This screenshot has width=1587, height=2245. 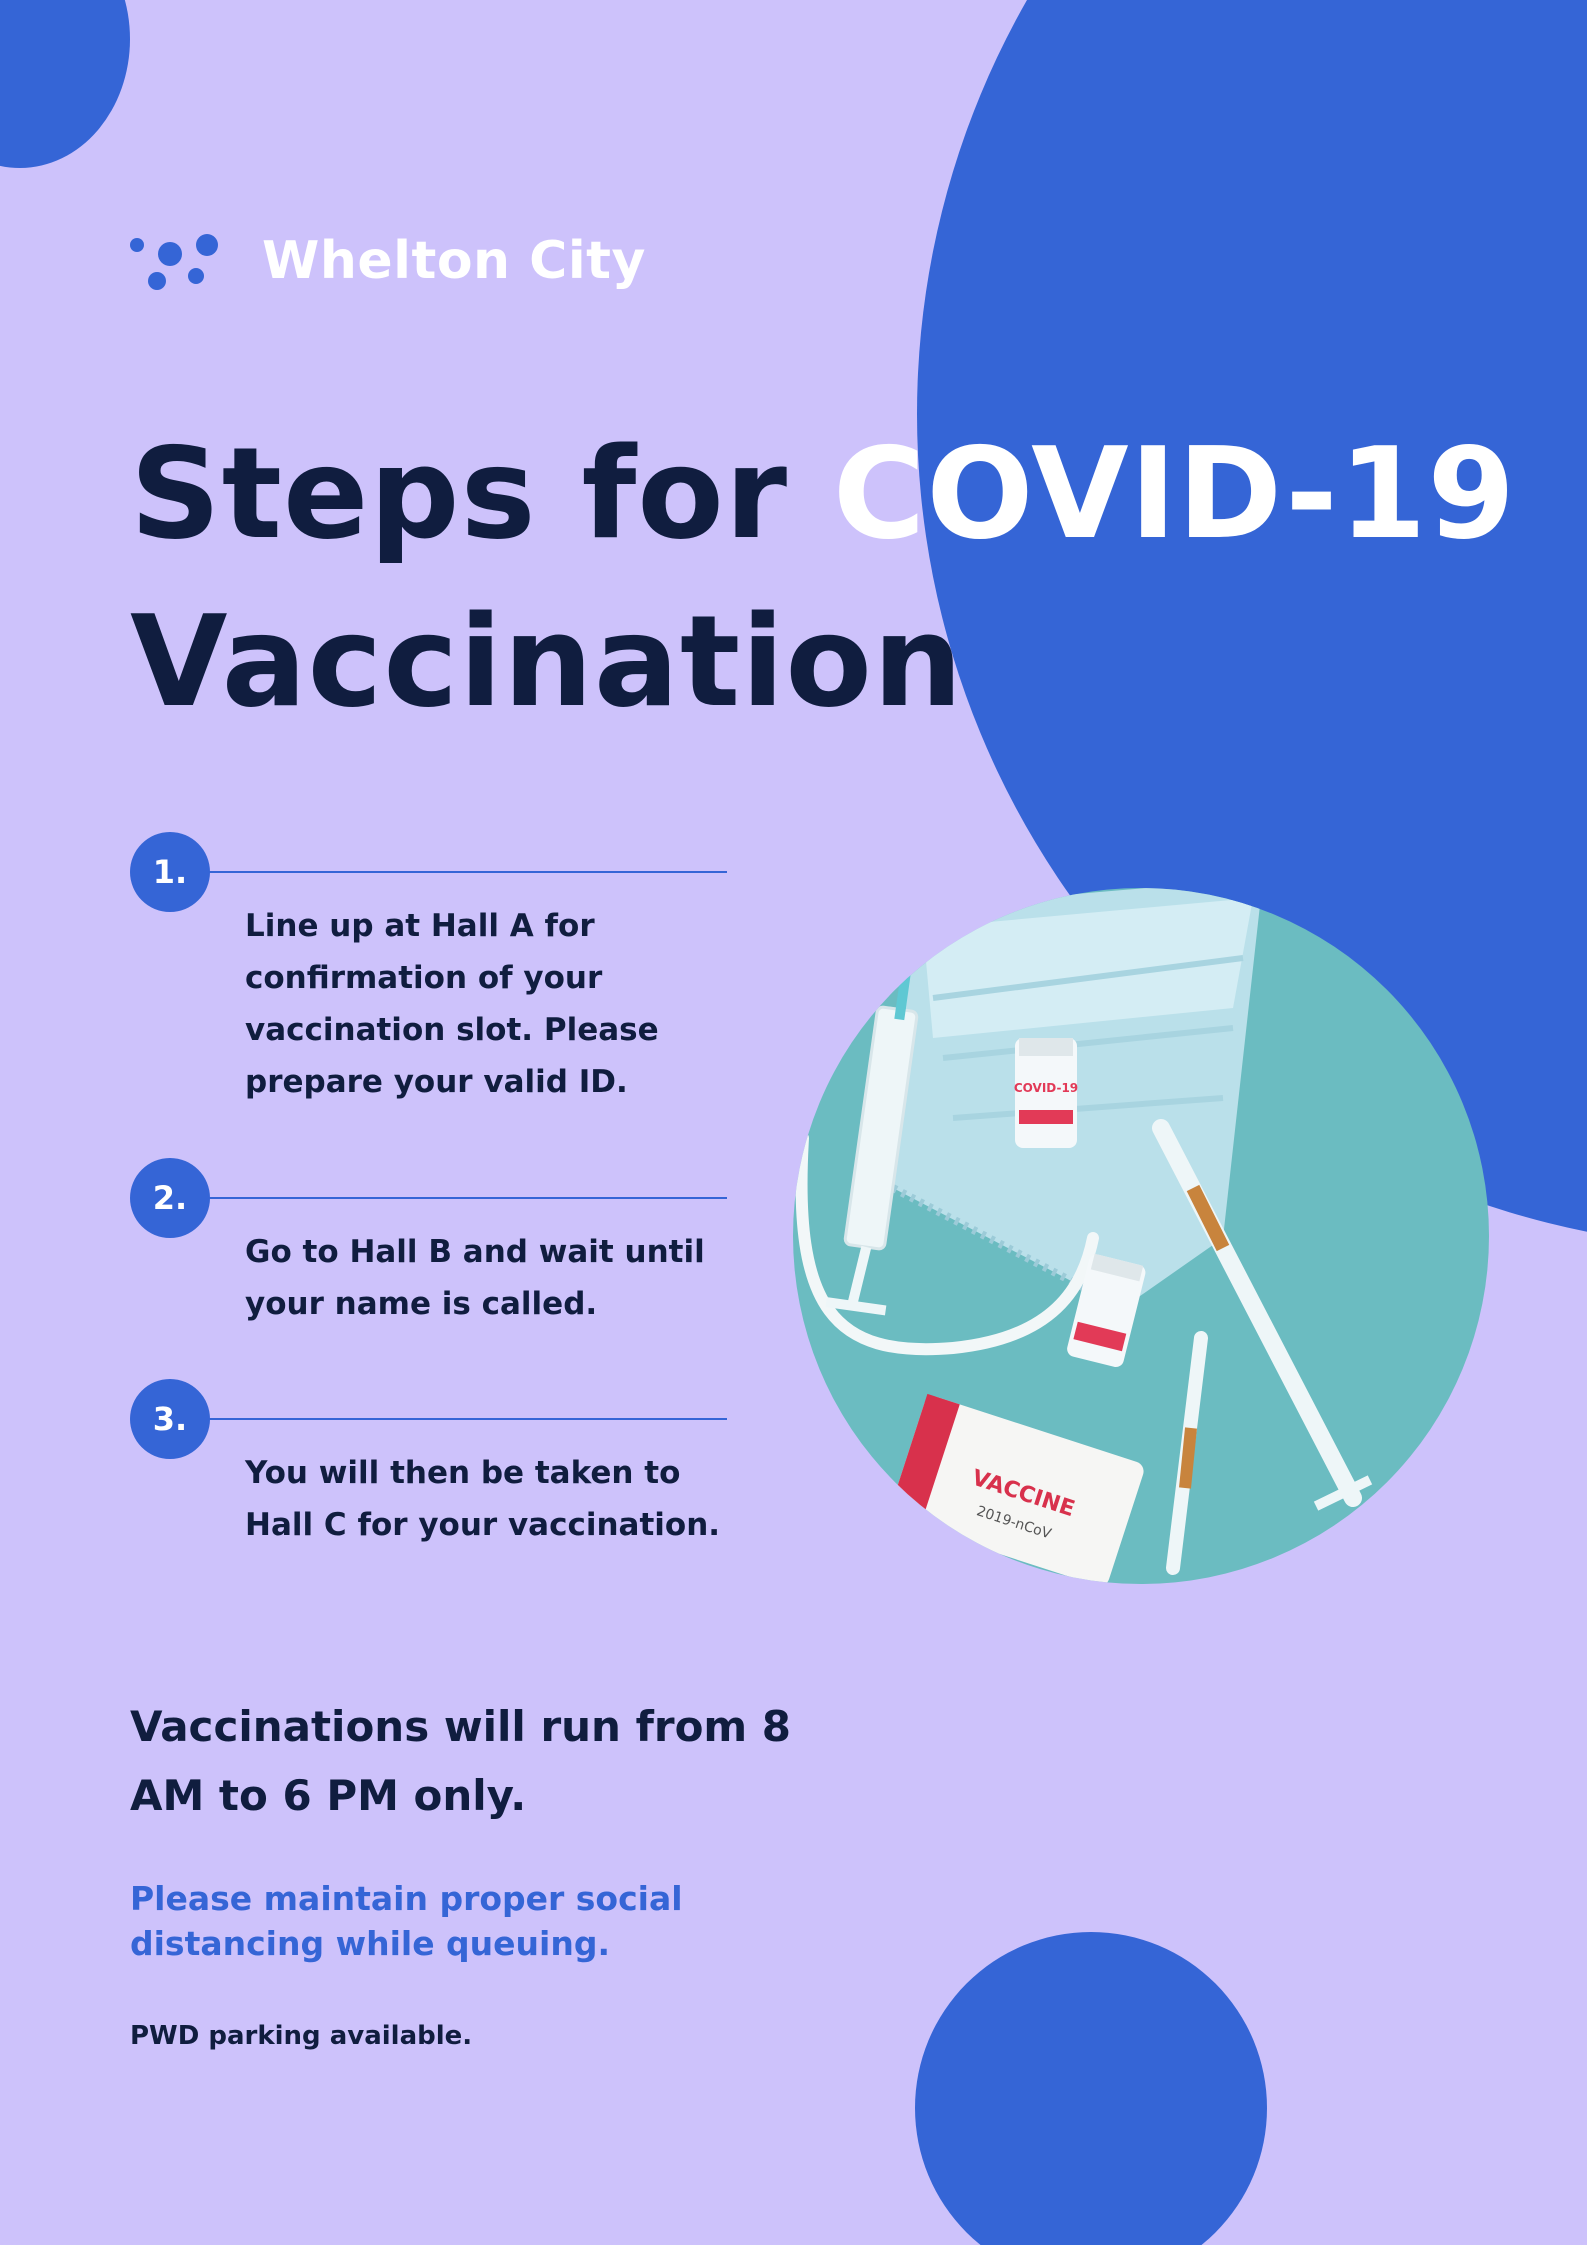 I want to click on title-line2: Vaccination, so click(x=547, y=661).